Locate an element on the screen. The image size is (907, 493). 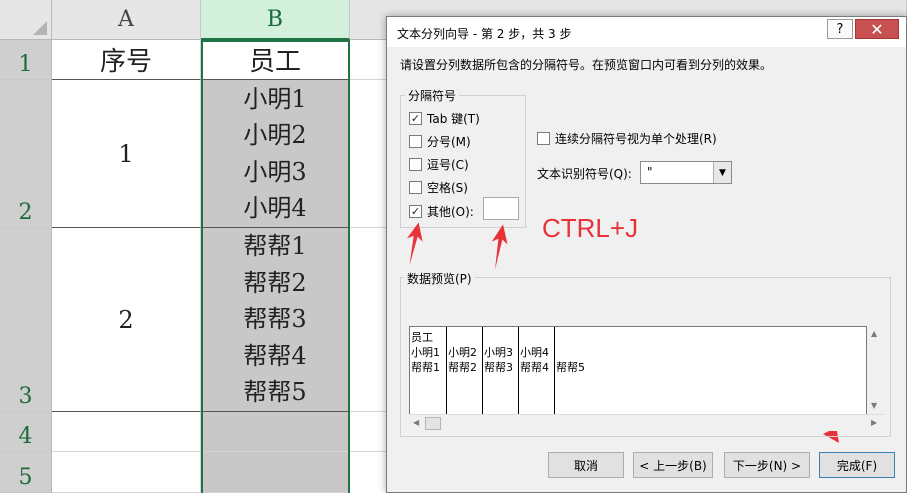
row-header-1: 1 is located at coordinates (26, 60).